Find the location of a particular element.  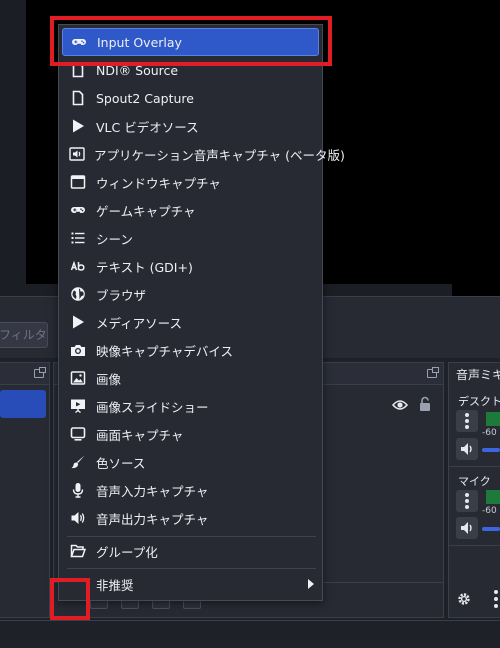

menu-item-text-gdi: テキスト (GDI+) is located at coordinates (191, 266).